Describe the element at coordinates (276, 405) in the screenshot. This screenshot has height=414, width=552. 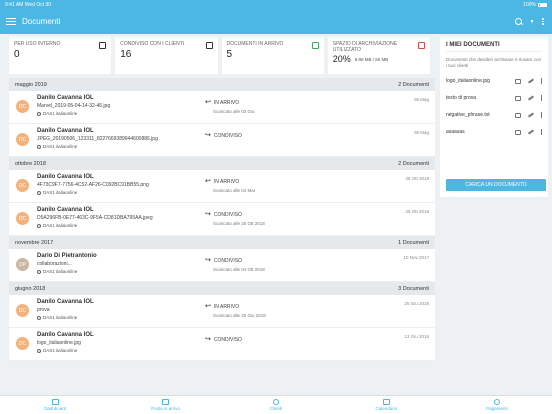
I see `tab-clients: Clienti` at that location.